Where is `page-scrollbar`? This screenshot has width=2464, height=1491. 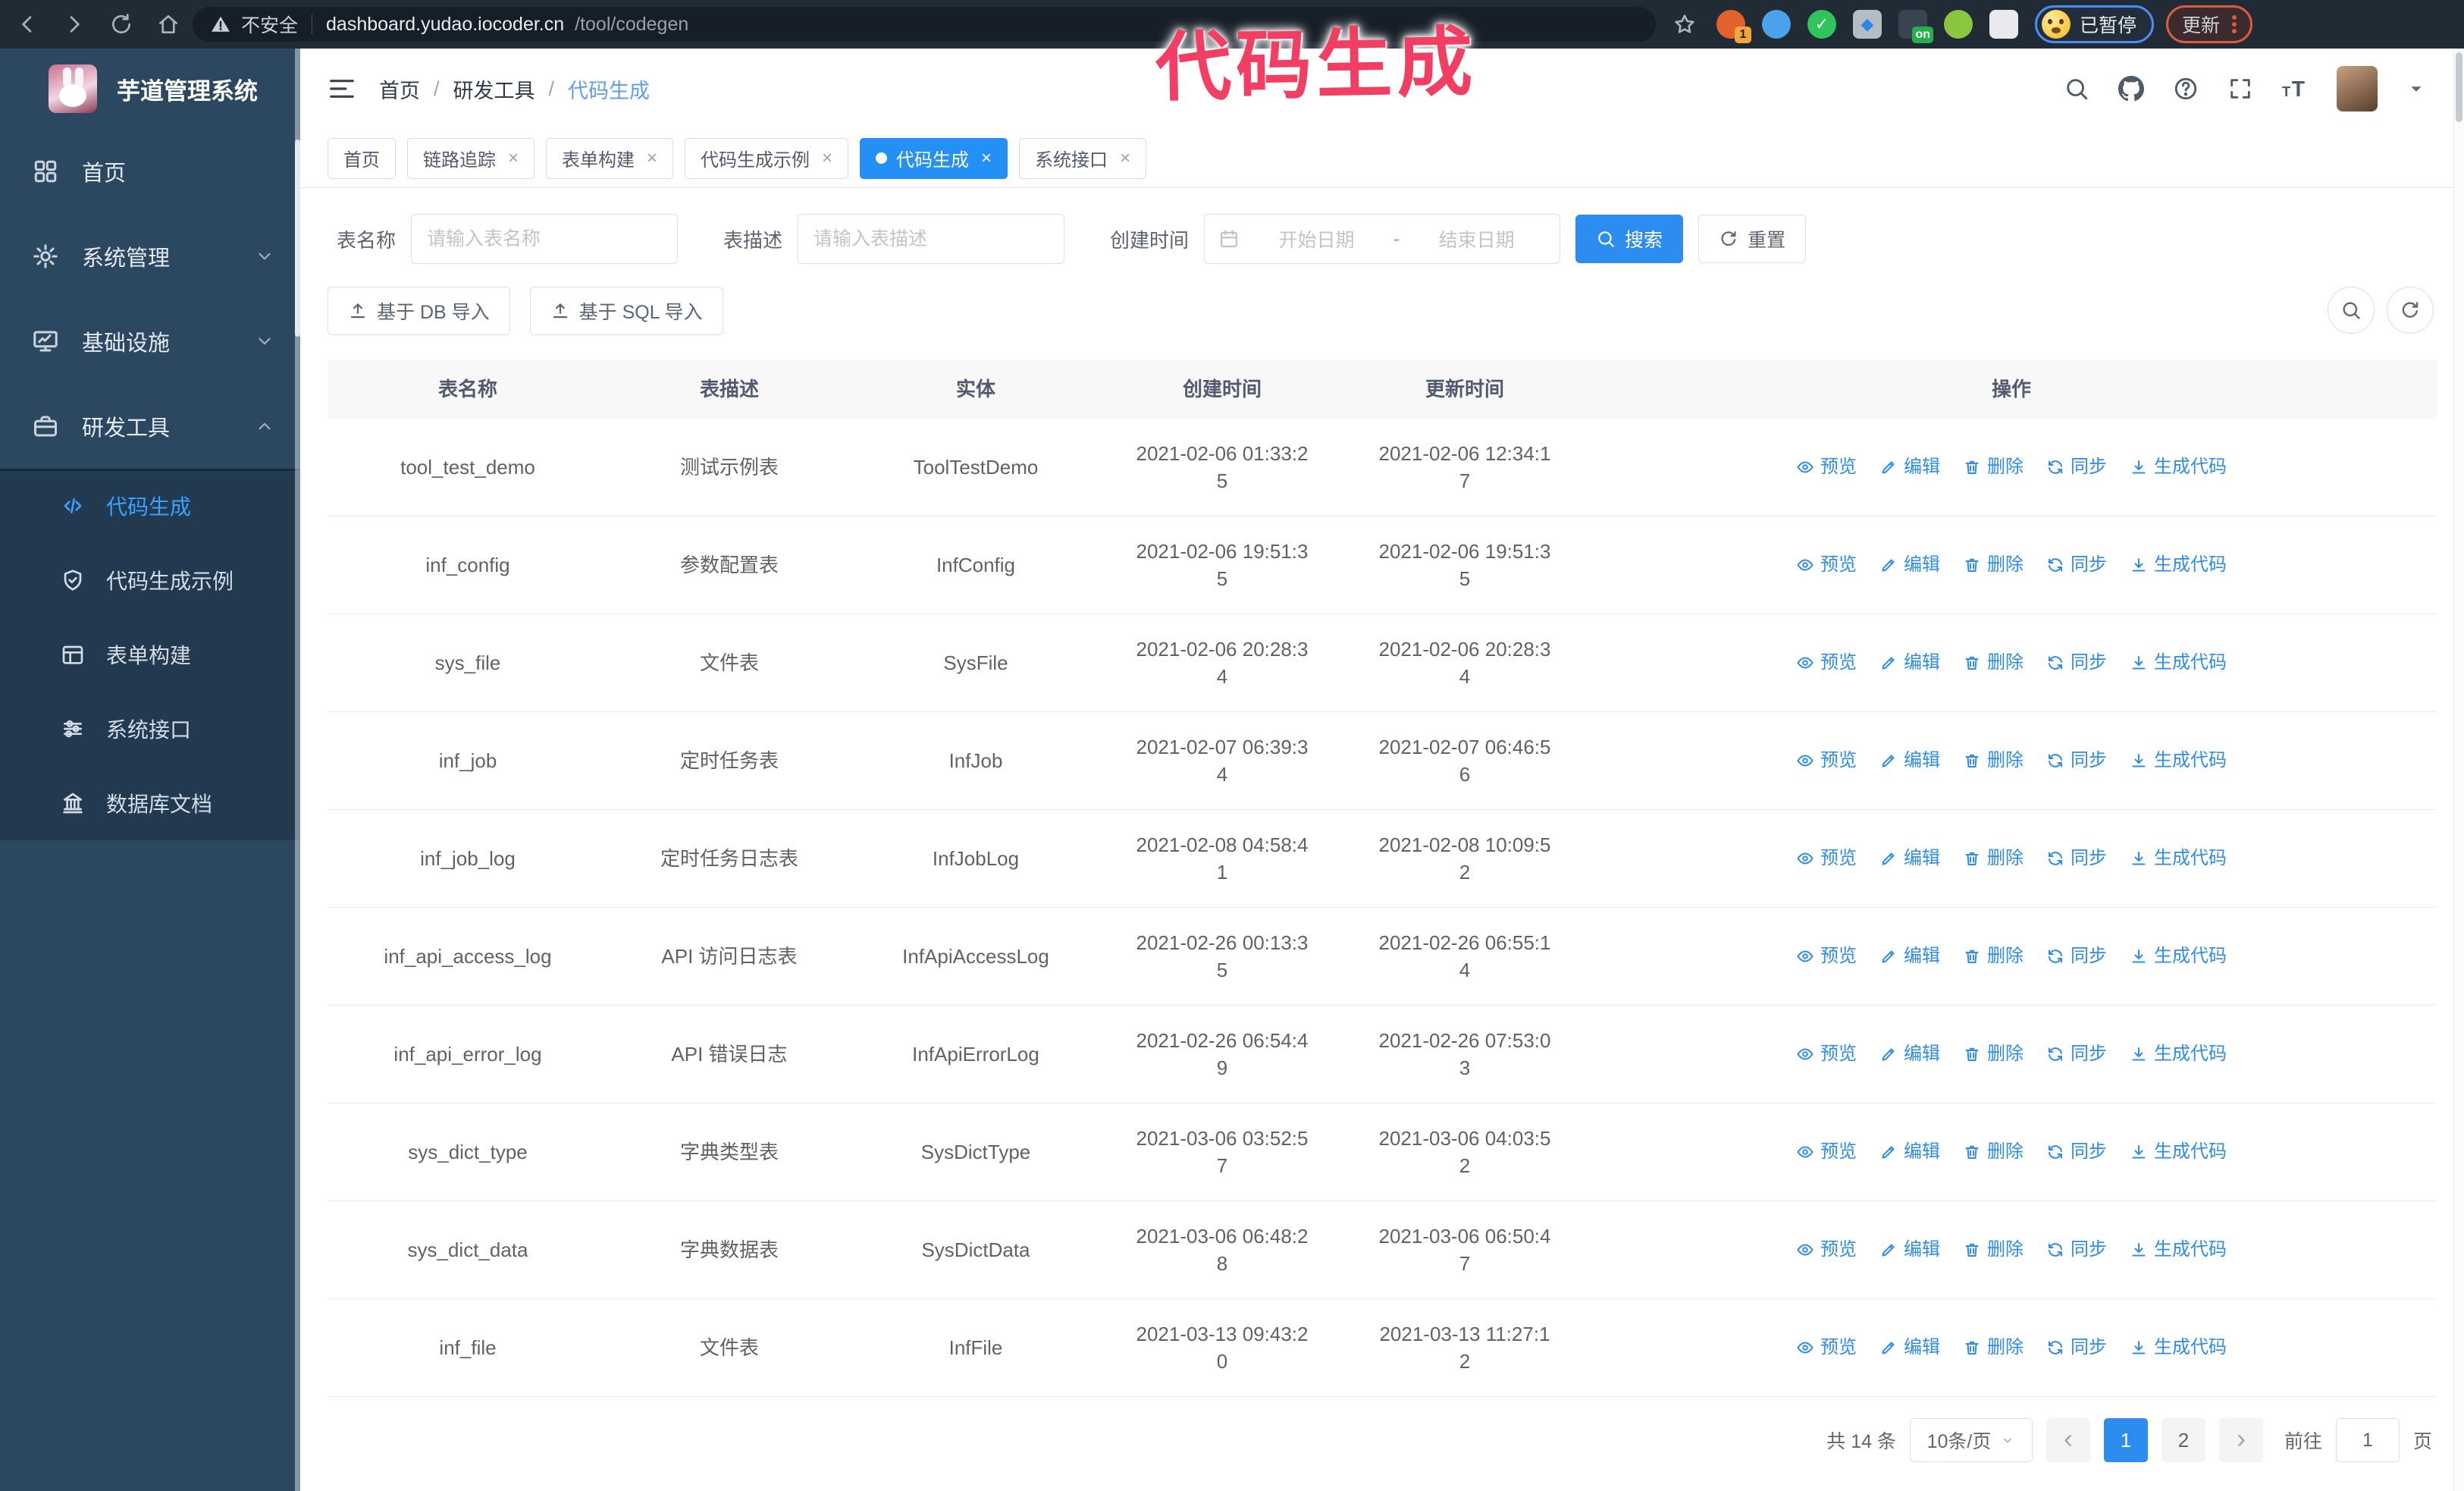 page-scrollbar is located at coordinates (2458, 770).